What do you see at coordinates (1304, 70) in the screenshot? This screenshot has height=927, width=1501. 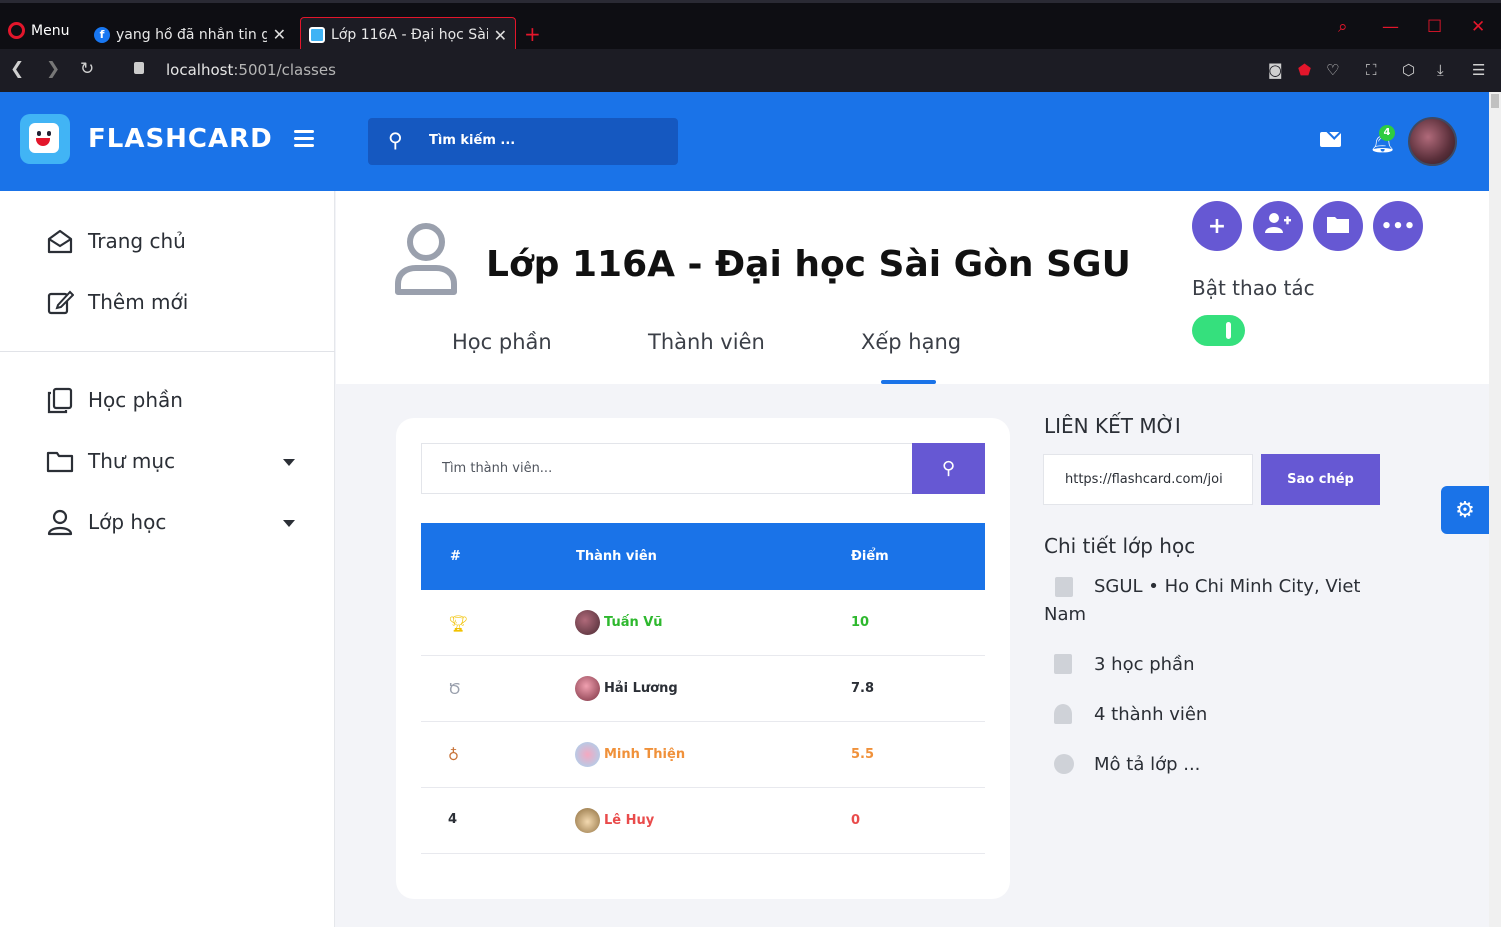 I see `adblock-icon: ⬟` at bounding box center [1304, 70].